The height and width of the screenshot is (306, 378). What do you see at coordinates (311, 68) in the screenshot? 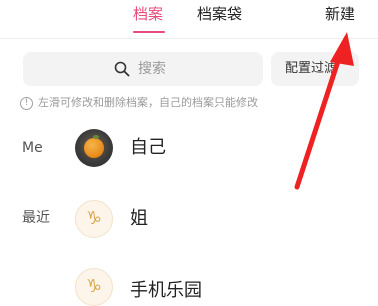
I see `config-filter-label: 配置过滤` at bounding box center [311, 68].